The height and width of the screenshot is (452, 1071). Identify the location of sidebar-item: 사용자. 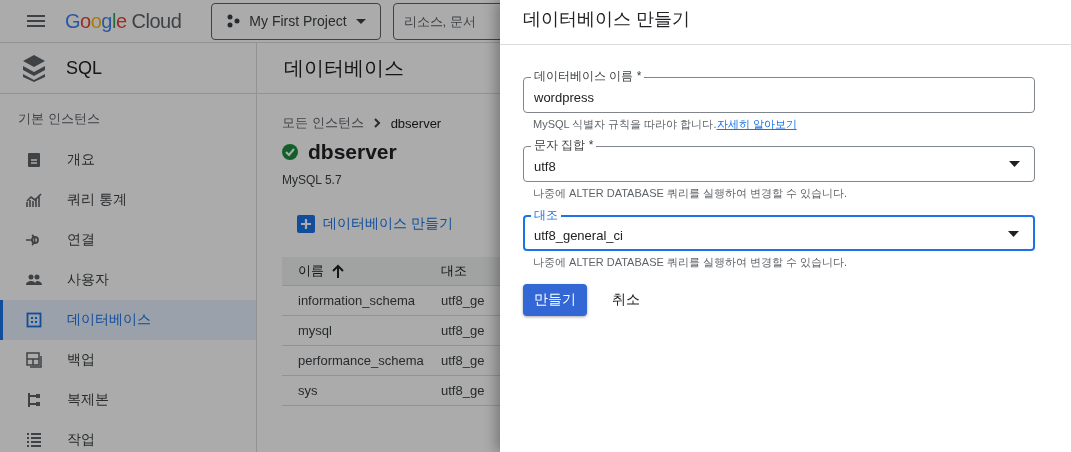
(128, 280).